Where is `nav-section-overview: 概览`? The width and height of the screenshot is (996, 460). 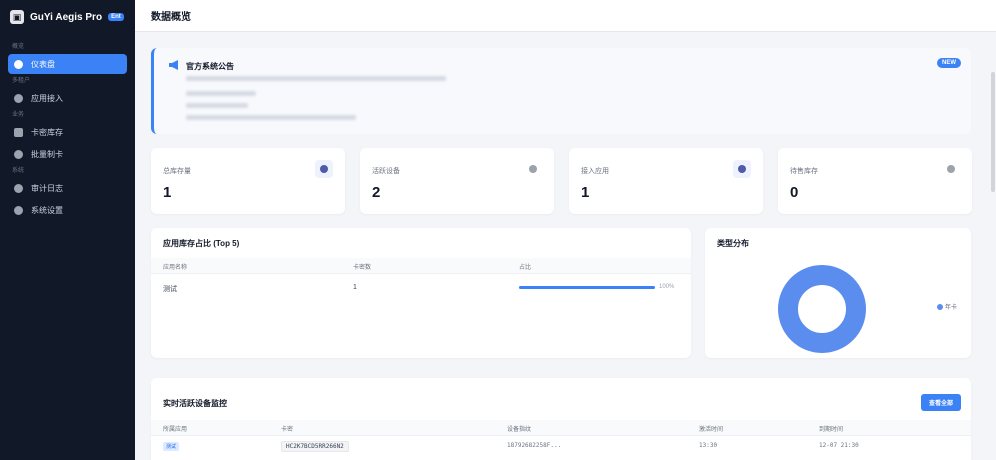 nav-section-overview: 概览 is located at coordinates (18, 47).